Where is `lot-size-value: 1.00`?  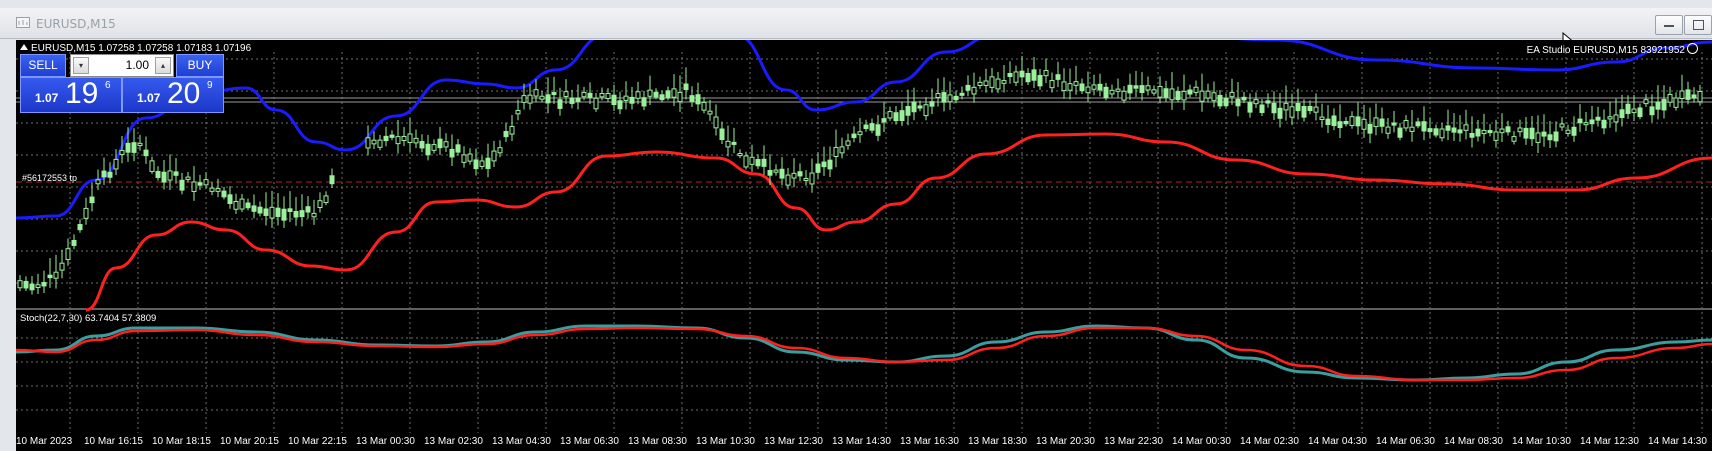
lot-size-value: 1.00 is located at coordinates (121, 65).